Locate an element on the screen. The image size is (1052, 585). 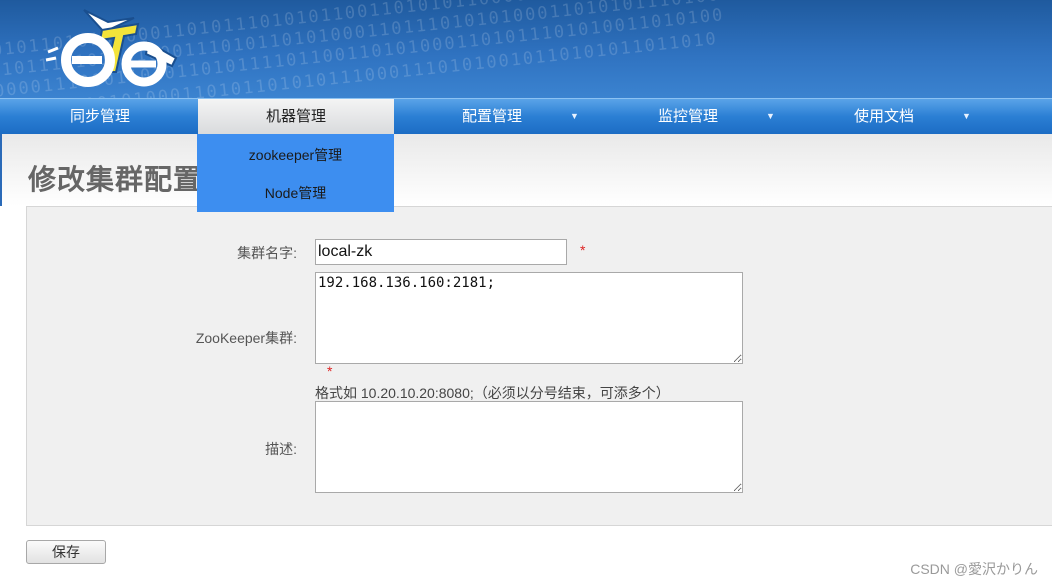
nav-item-label: 配置管理 is located at coordinates (491, 116).